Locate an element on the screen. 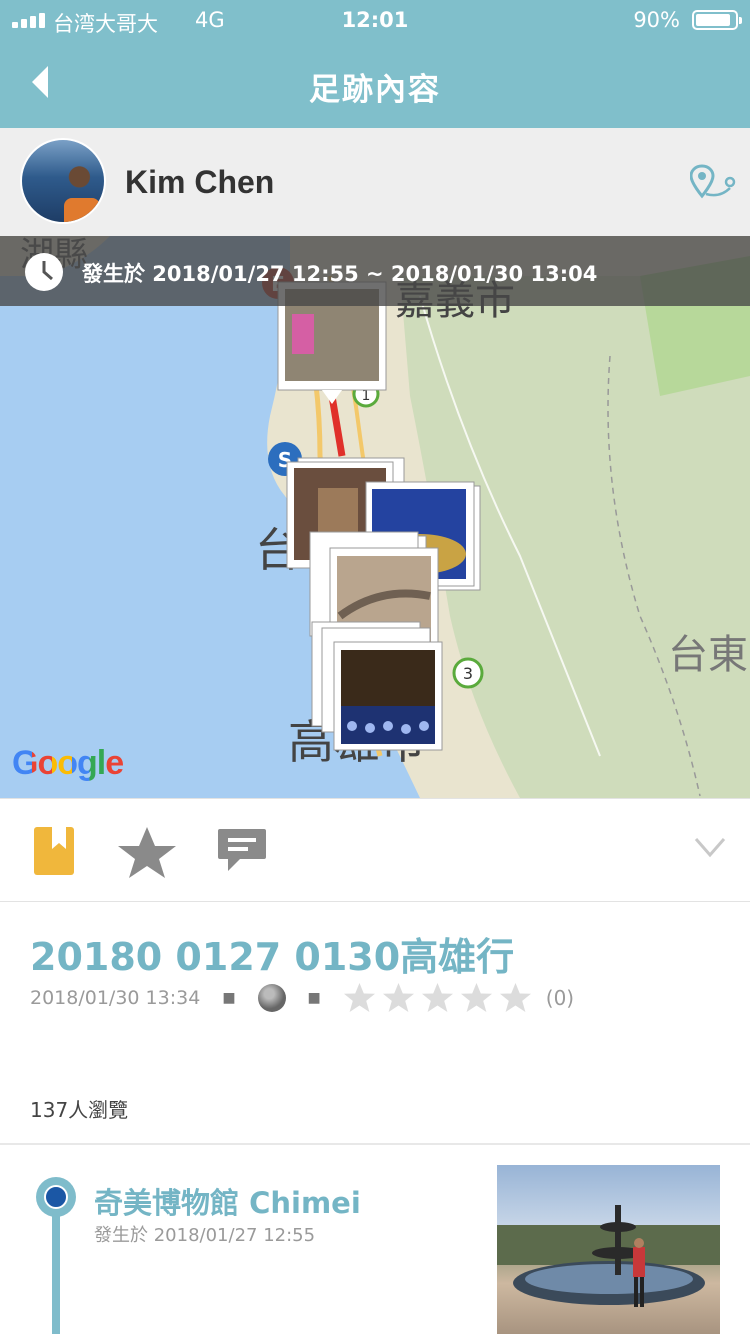 The image size is (750, 1334). globe-icon is located at coordinates (271, 998).